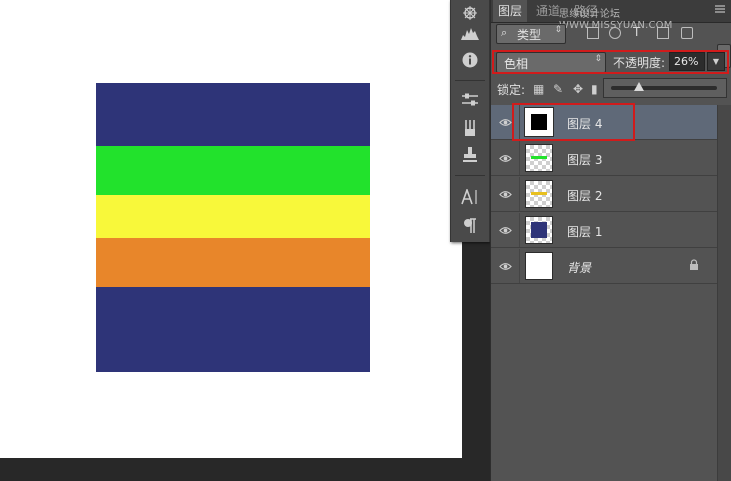  Describe the element at coordinates (470, 197) in the screenshot. I see `character-icon` at that location.